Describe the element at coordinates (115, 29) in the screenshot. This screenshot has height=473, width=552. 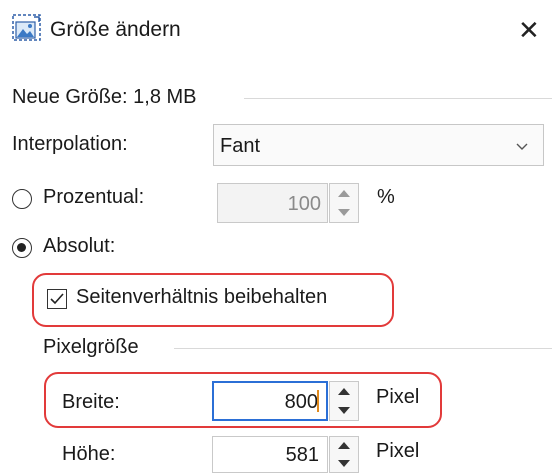
I see `dialog-title: Größe ändern` at that location.